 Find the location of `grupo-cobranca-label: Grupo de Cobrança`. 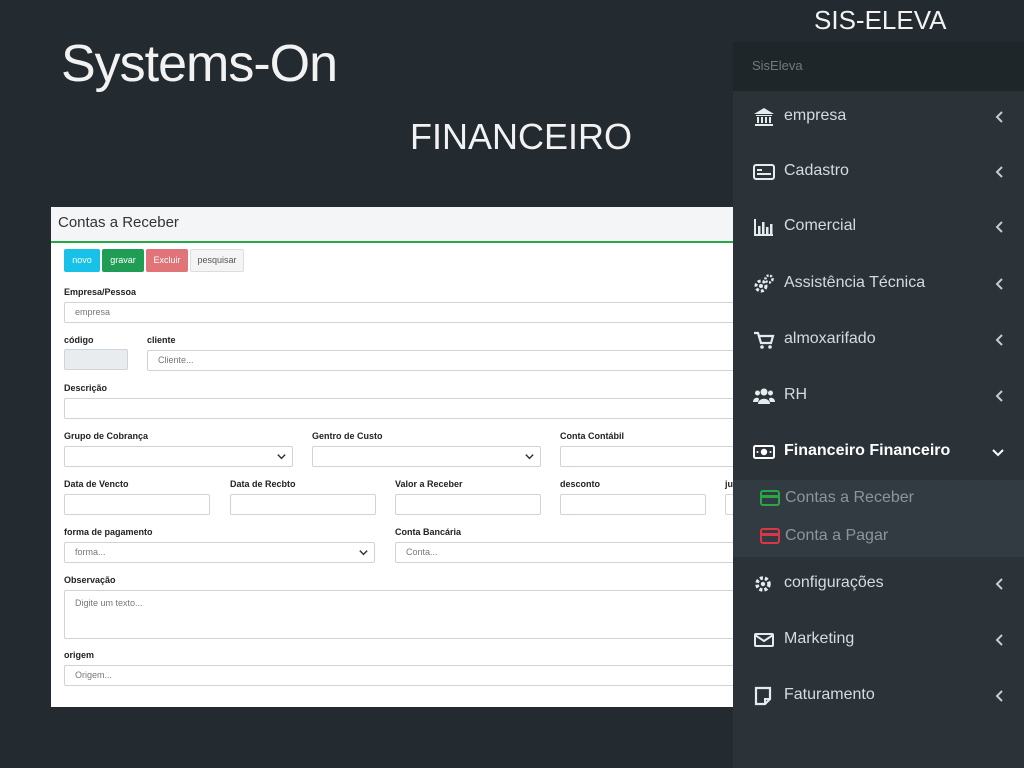

grupo-cobranca-label: Grupo de Cobrança is located at coordinates (106, 436).